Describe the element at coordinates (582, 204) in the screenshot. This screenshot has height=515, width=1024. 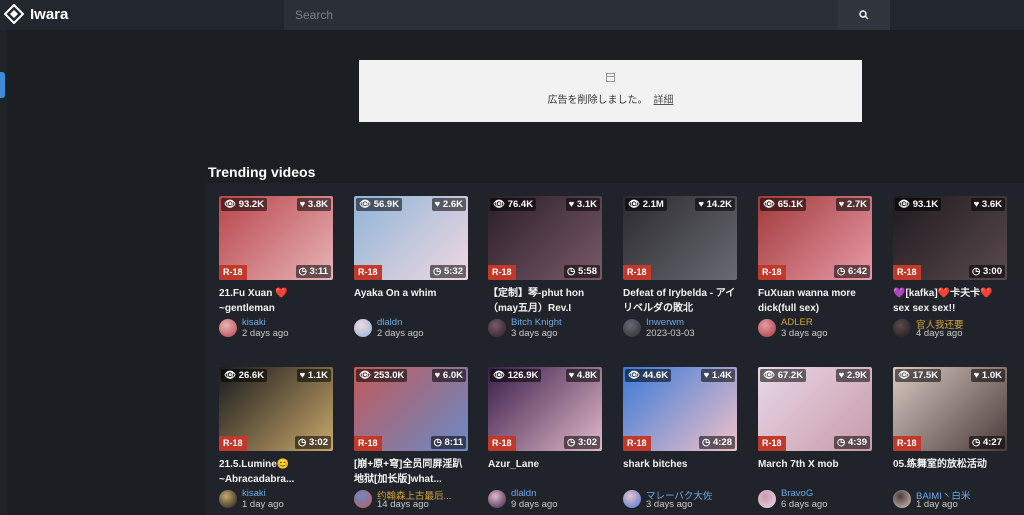
I see `like-count: ♥ 3.1K` at that location.